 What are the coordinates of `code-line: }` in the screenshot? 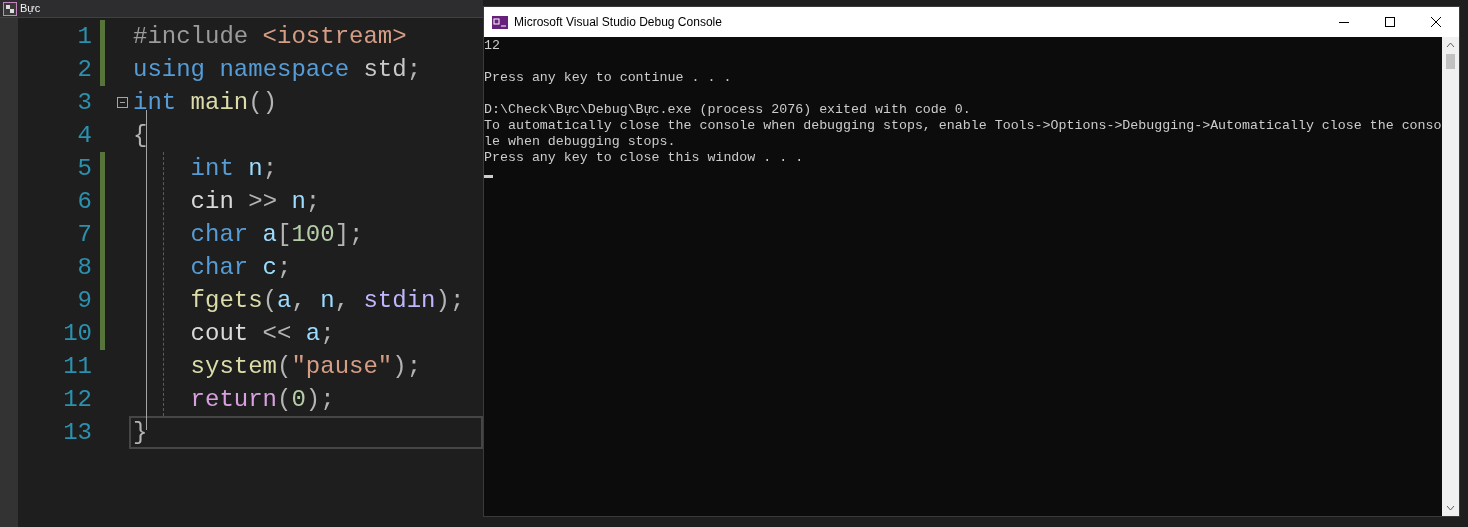 It's located at (140, 432).